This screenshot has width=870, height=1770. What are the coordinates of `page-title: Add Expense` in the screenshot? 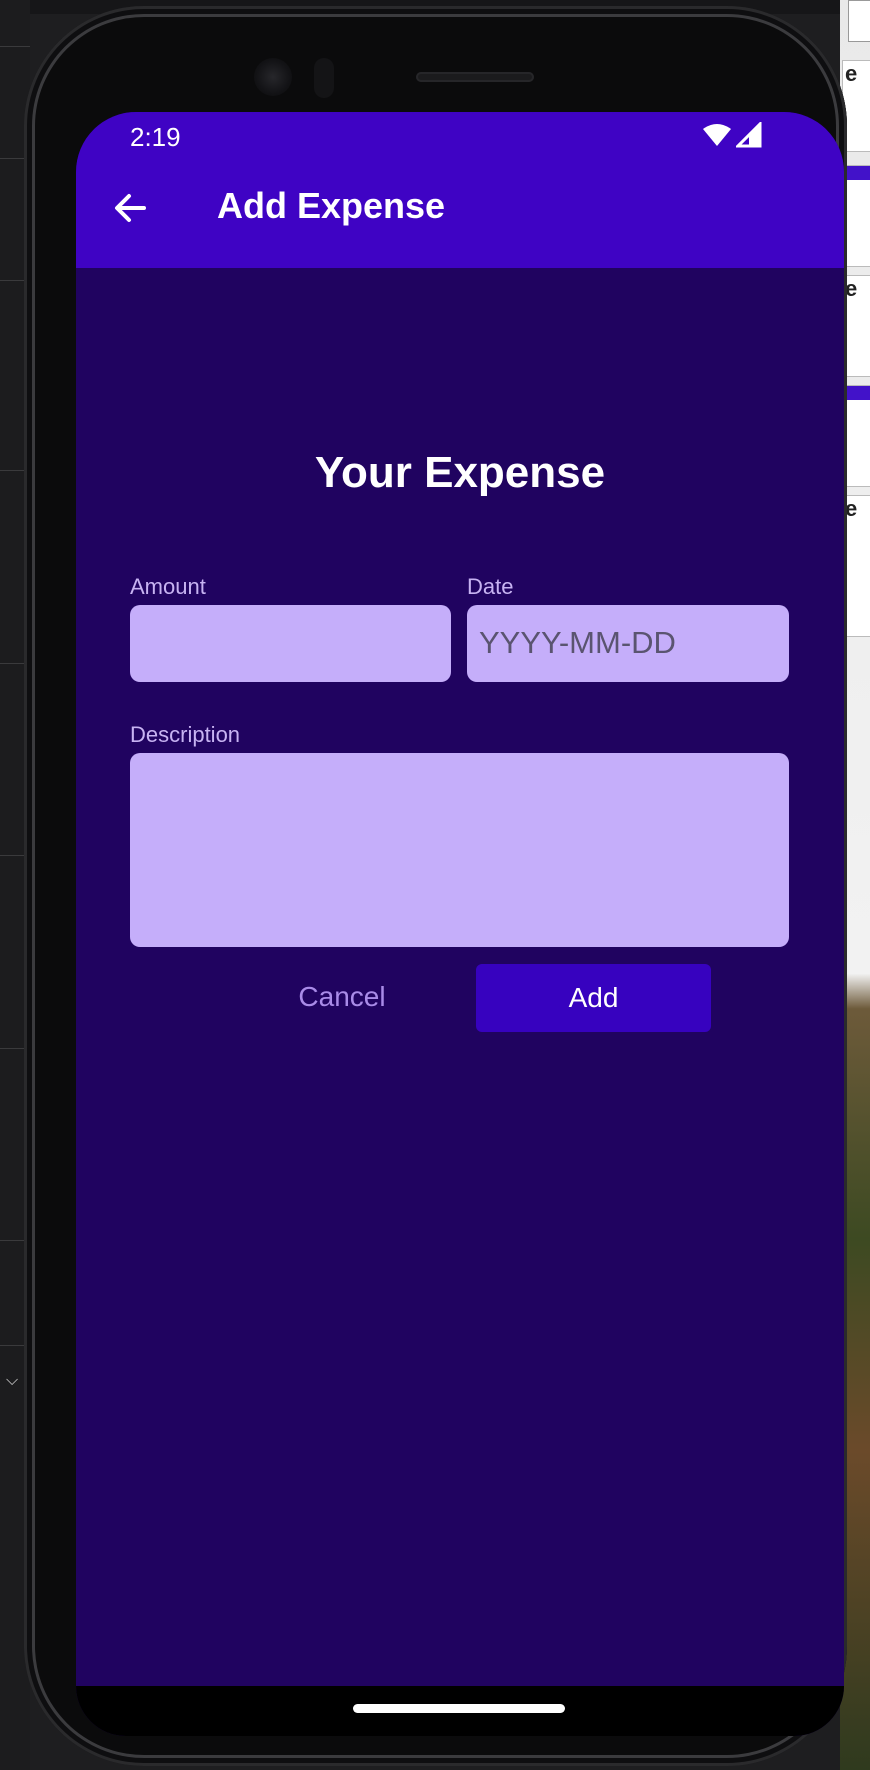 It's located at (331, 205).